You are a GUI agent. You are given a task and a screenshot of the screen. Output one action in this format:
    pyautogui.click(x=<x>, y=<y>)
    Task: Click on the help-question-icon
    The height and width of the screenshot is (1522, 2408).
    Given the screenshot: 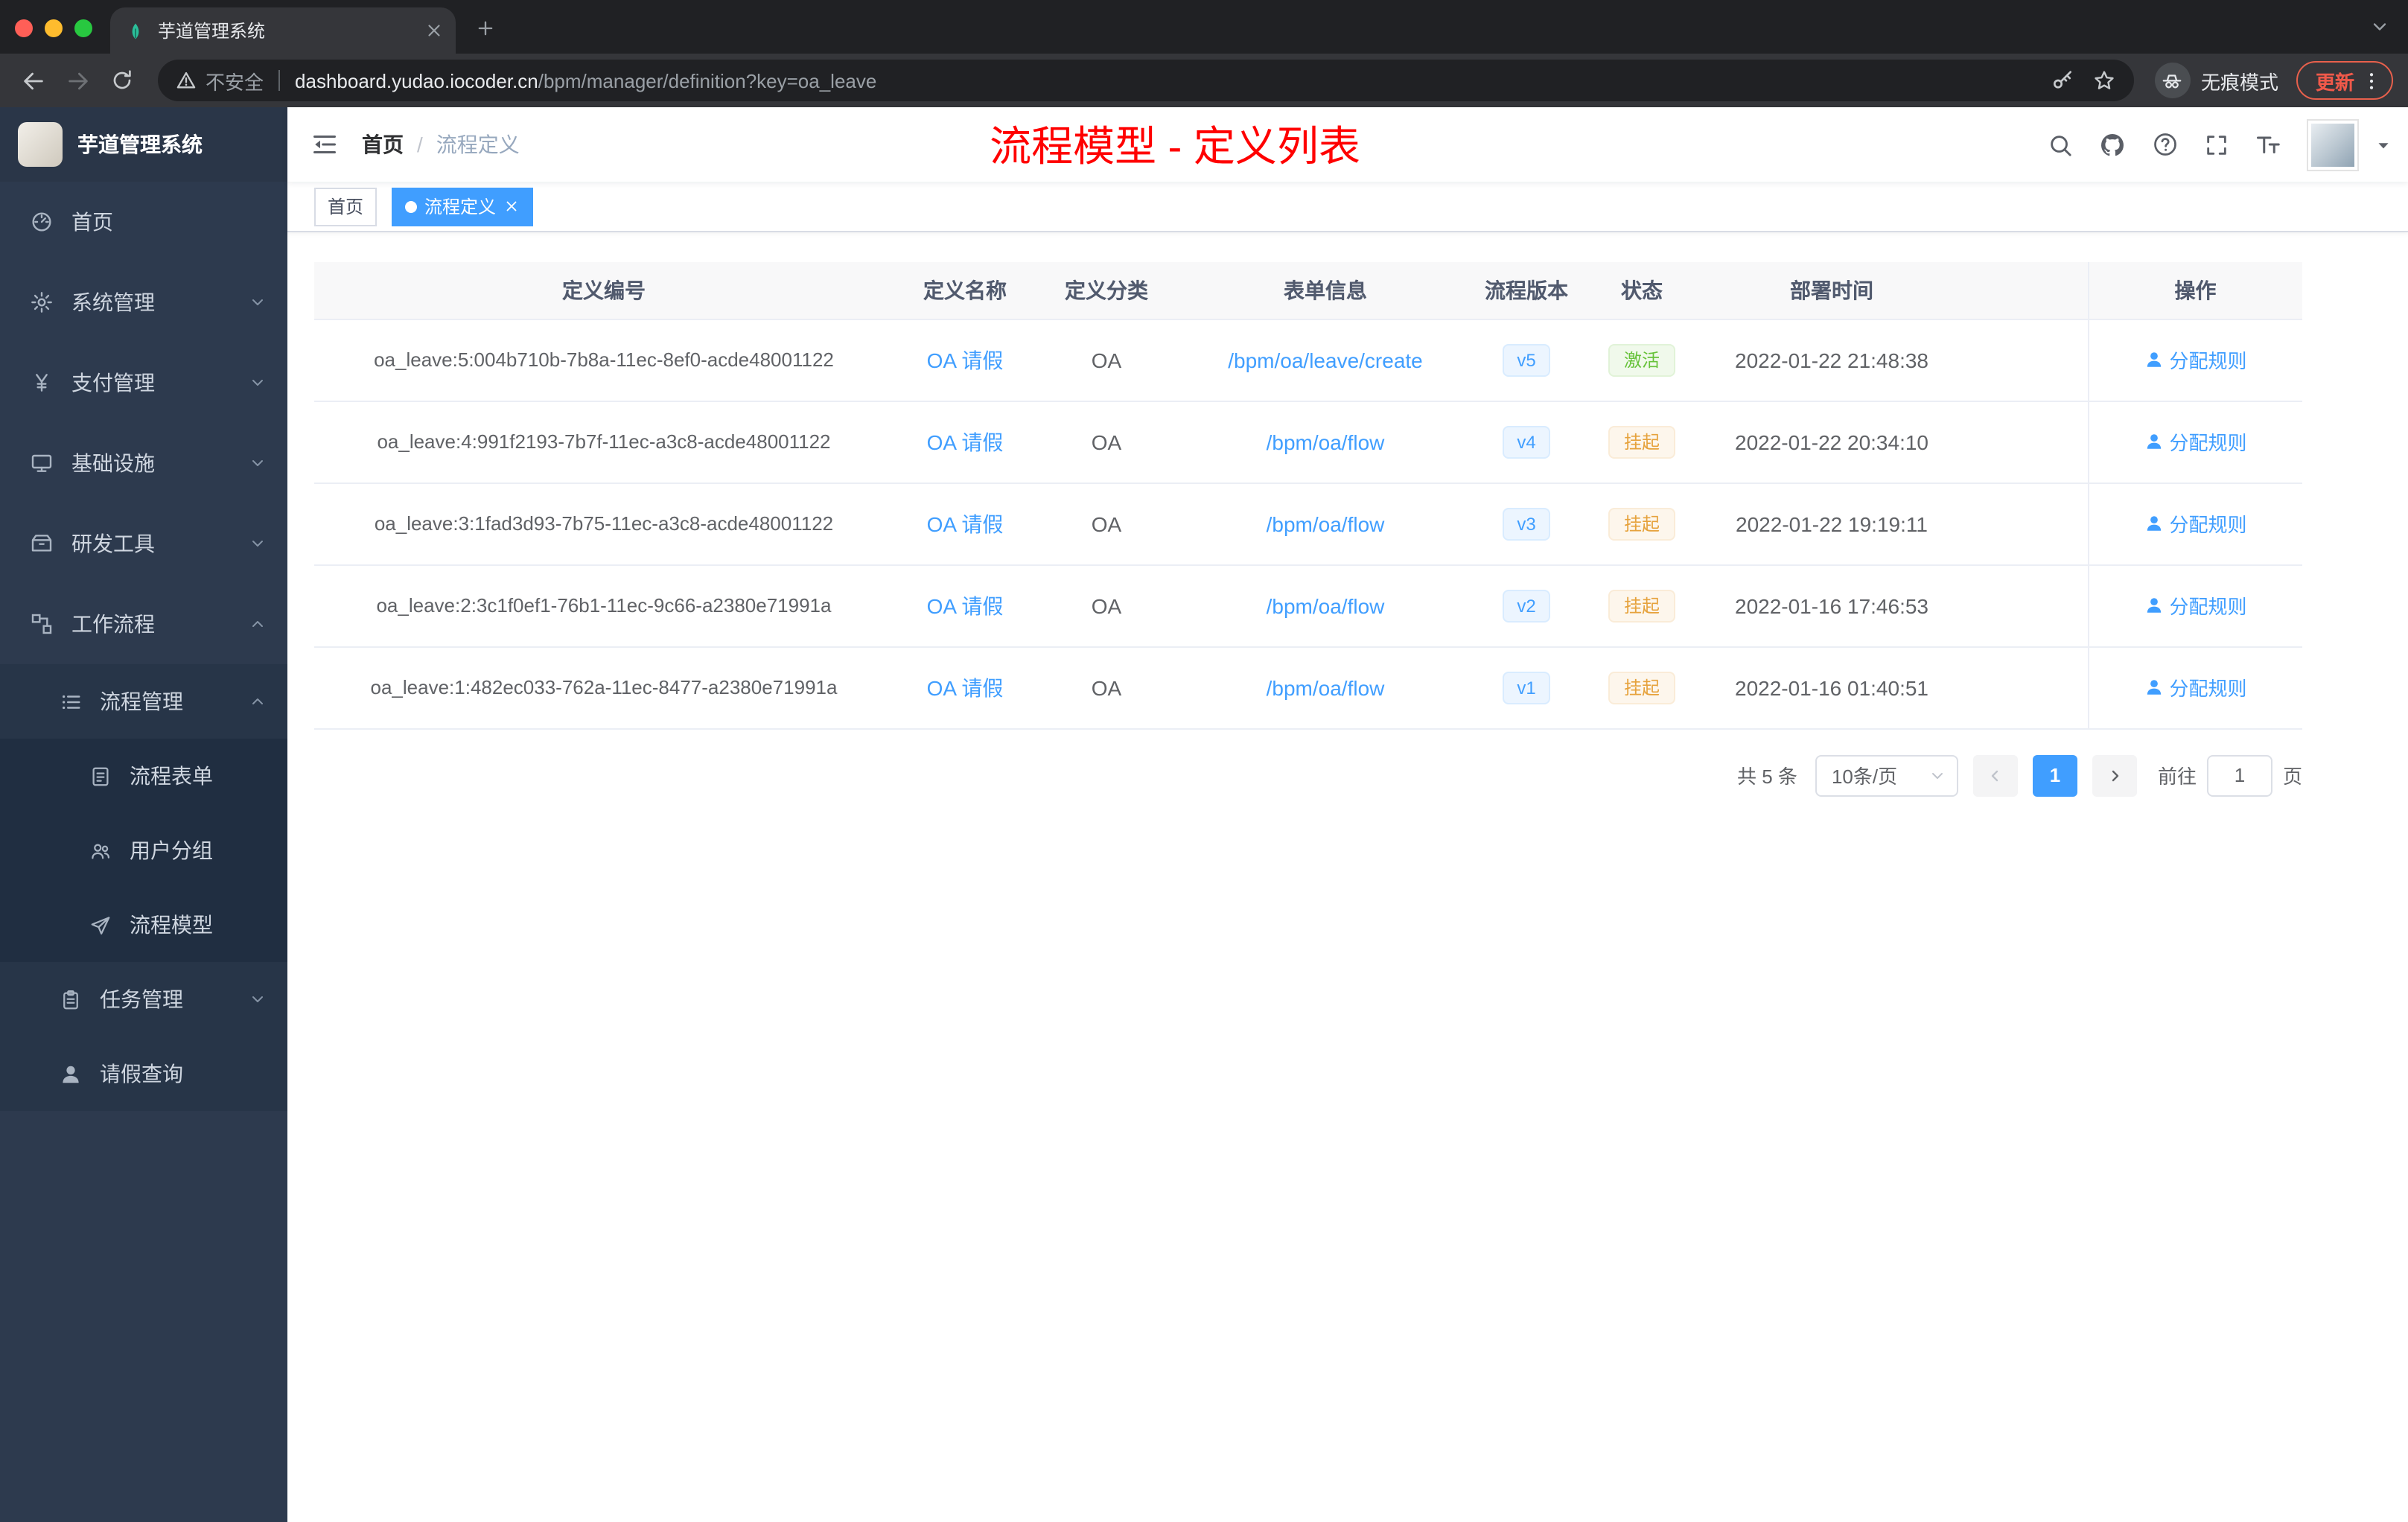 What is the action you would take?
    pyautogui.click(x=2165, y=144)
    